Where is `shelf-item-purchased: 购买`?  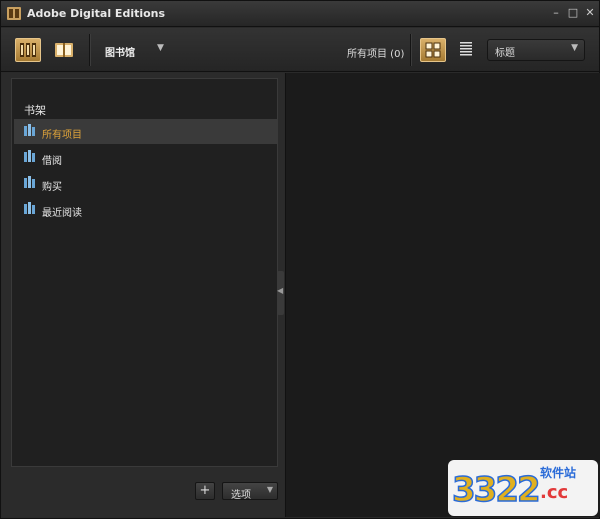 shelf-item-purchased: 购买 is located at coordinates (145, 183).